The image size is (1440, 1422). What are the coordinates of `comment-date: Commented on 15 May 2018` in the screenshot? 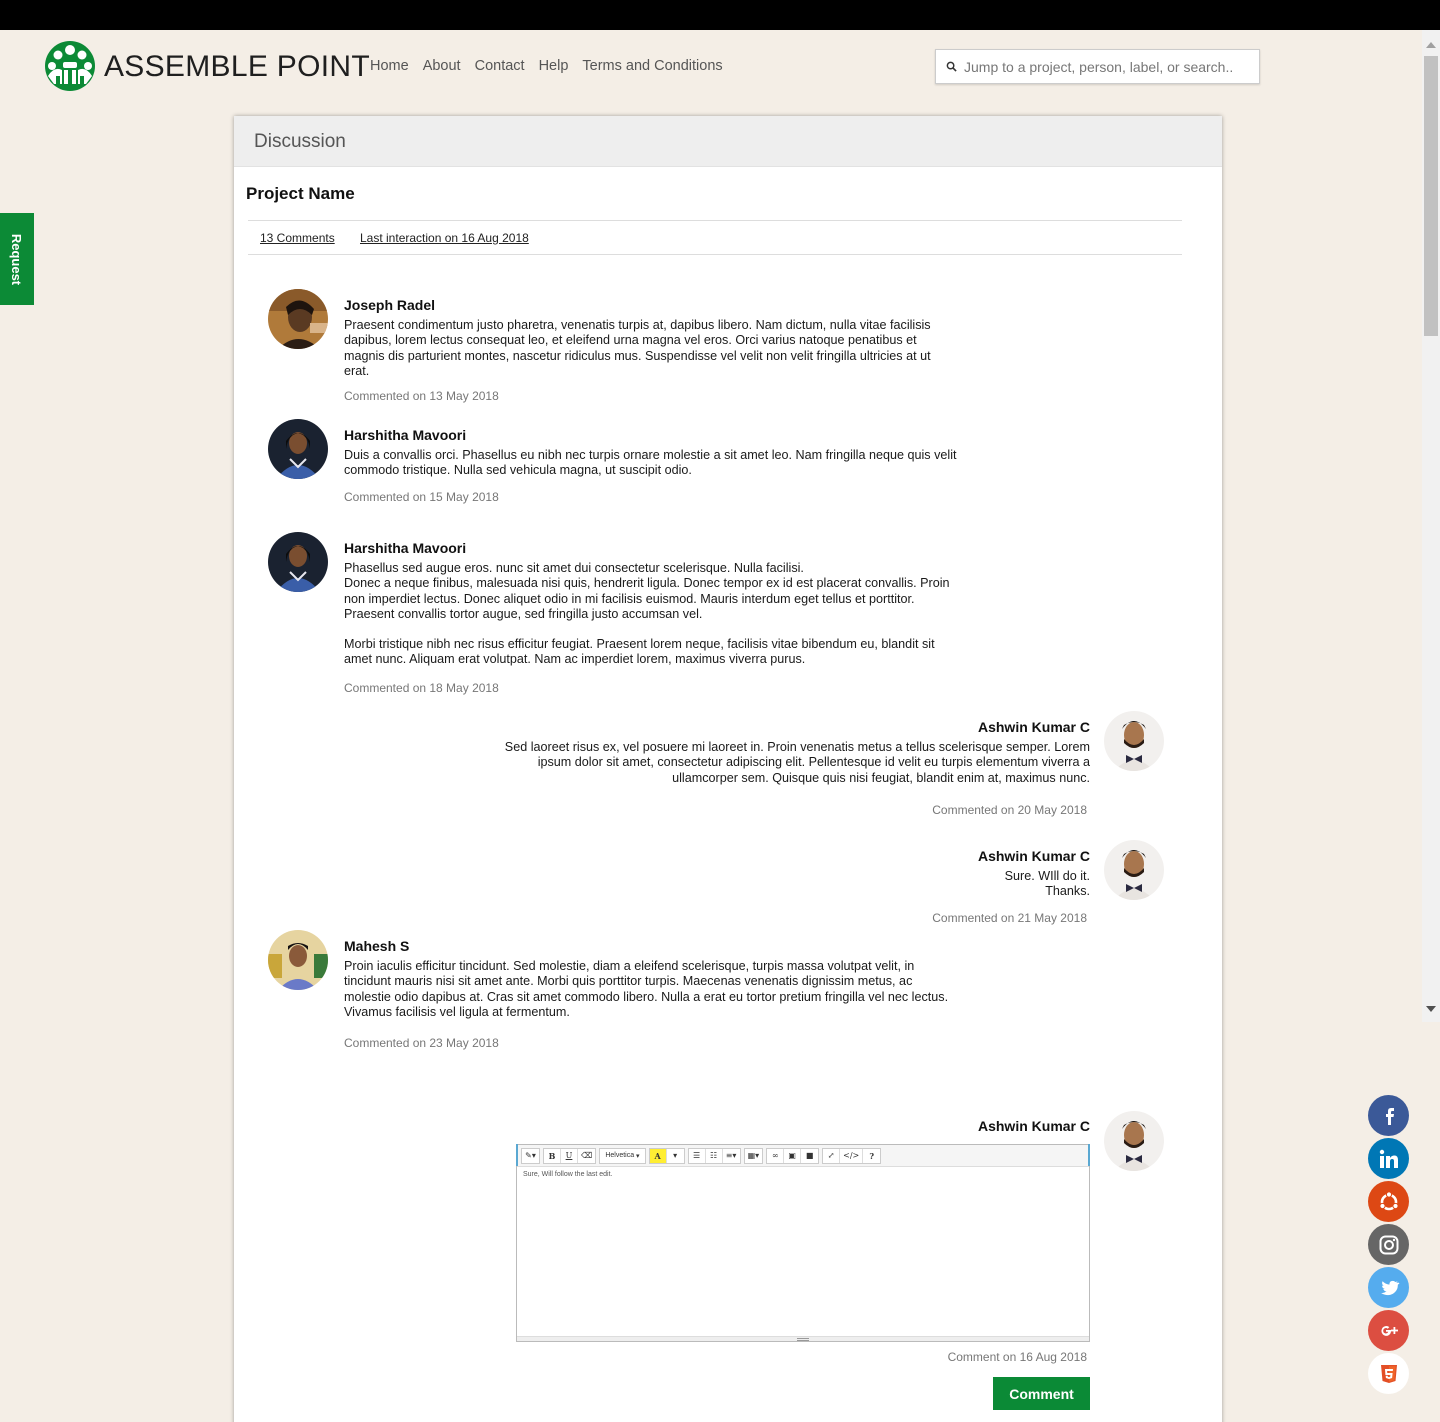 It's located at (421, 497).